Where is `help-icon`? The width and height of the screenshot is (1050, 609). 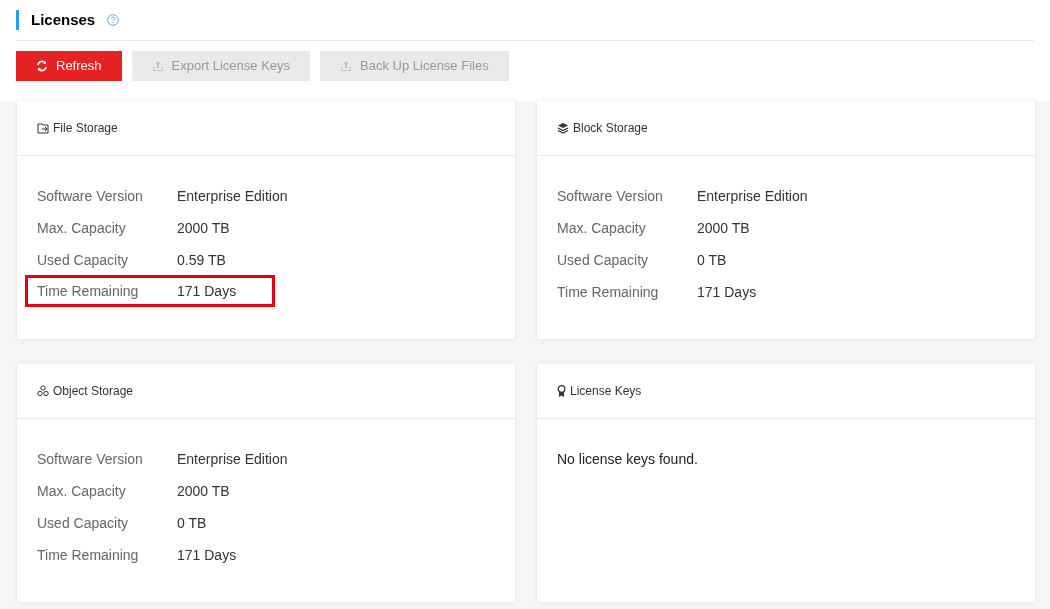
help-icon is located at coordinates (113, 20).